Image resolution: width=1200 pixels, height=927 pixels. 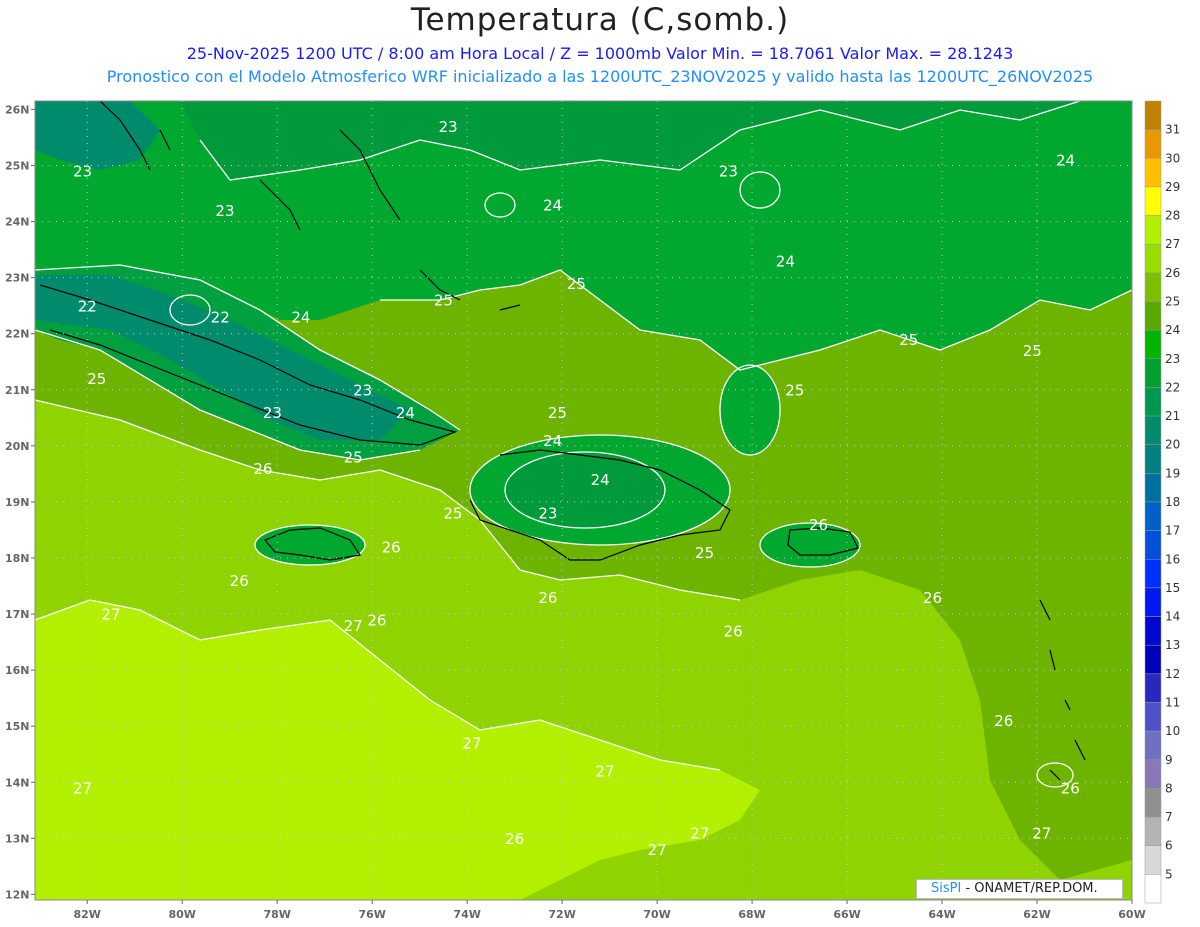 What do you see at coordinates (17, 726) in the screenshot?
I see `lat-tick-label: 15N` at bounding box center [17, 726].